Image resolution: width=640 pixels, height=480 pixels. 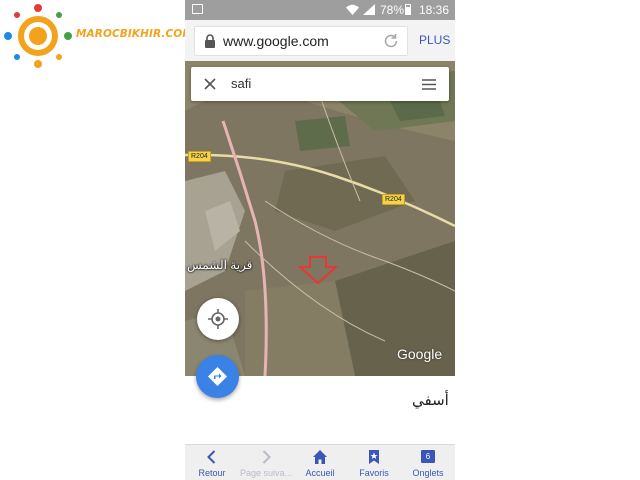 What do you see at coordinates (352, 9) in the screenshot?
I see `wifi-icon` at bounding box center [352, 9].